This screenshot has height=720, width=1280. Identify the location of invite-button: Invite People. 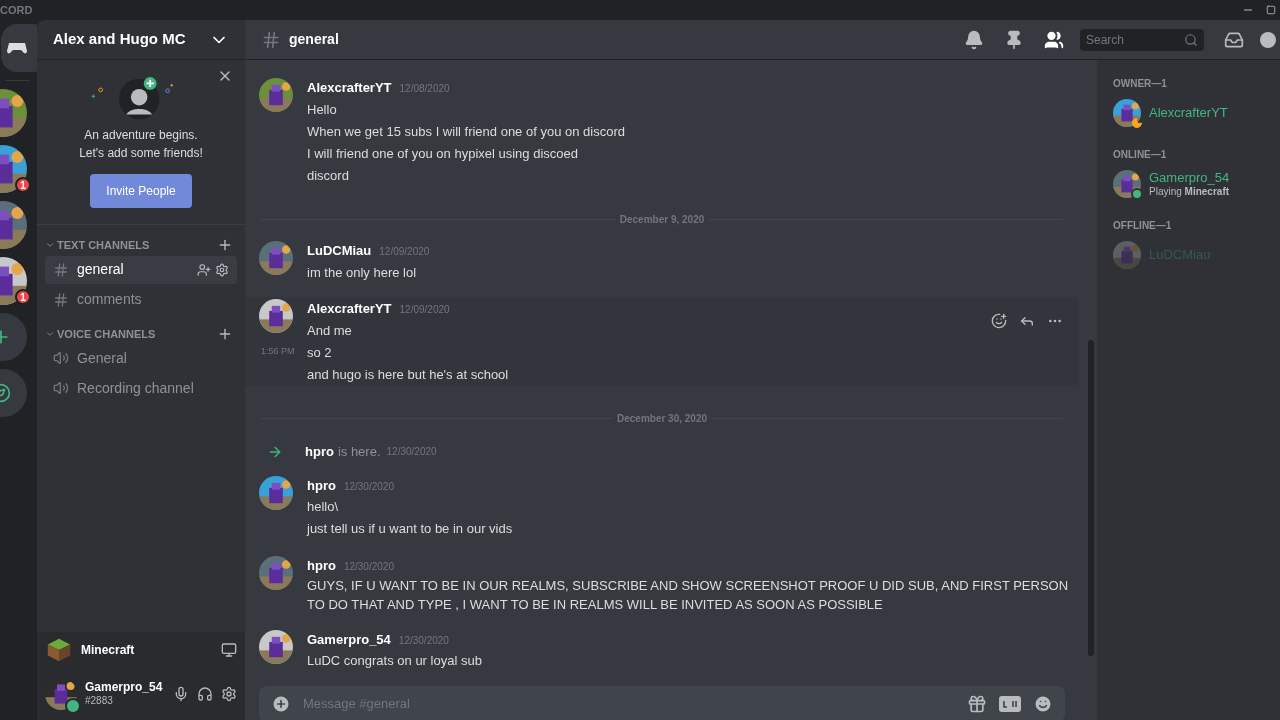
(141, 191).